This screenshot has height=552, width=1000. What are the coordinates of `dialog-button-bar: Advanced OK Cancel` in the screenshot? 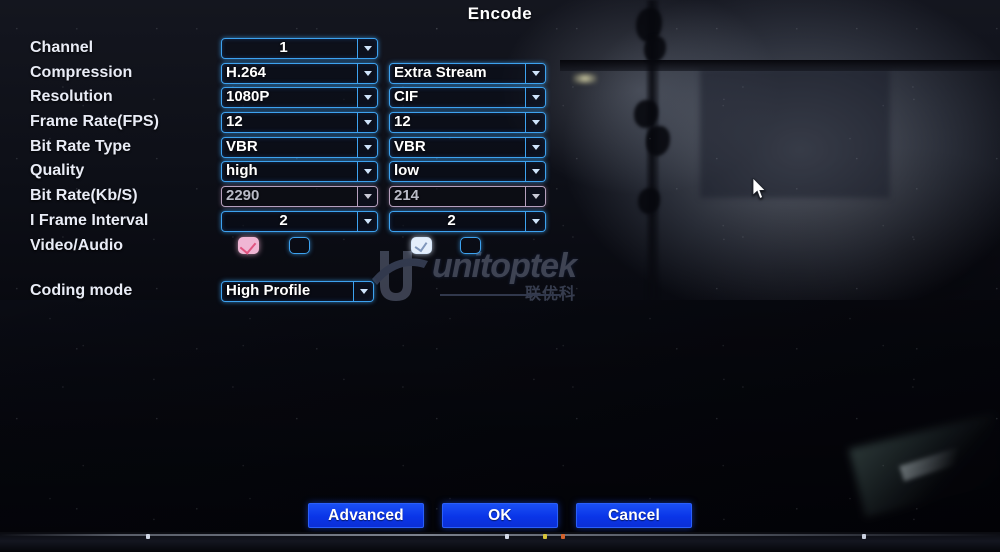 It's located at (500, 515).